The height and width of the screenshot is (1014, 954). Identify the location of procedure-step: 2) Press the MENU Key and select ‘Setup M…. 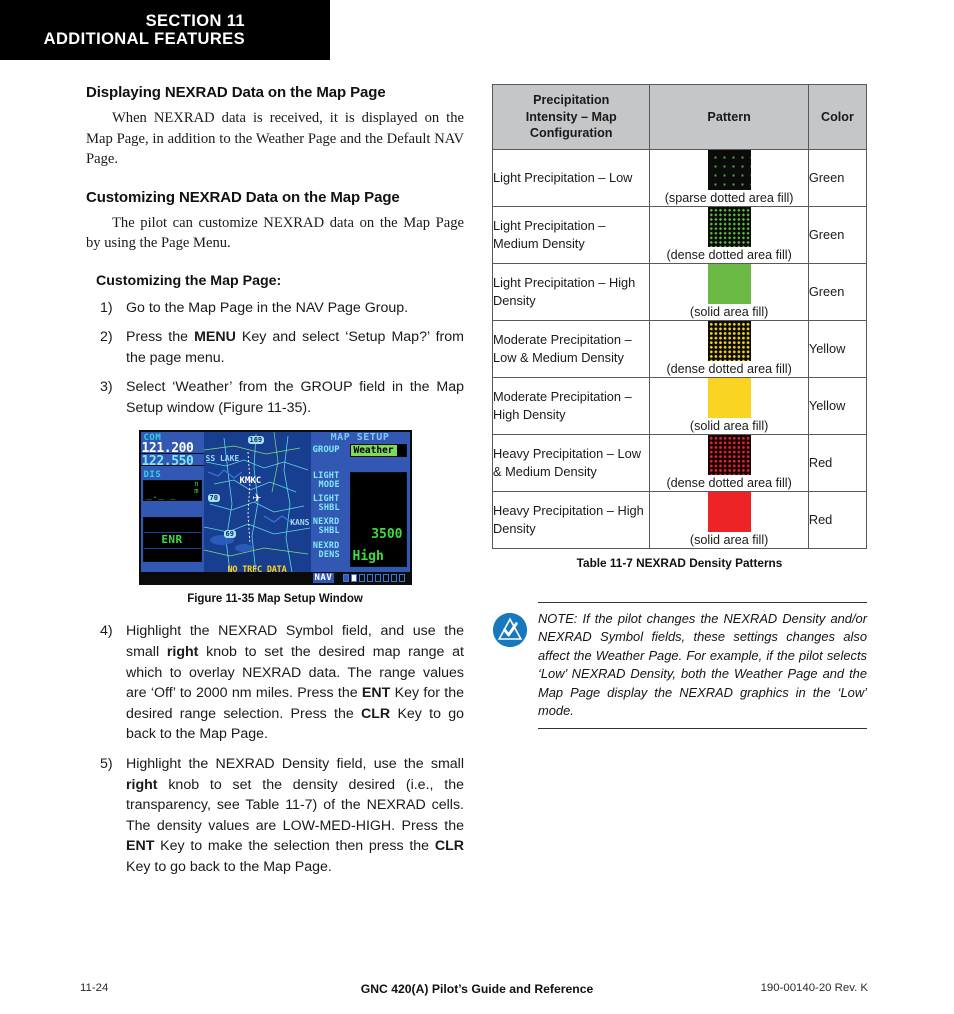
(275, 347).